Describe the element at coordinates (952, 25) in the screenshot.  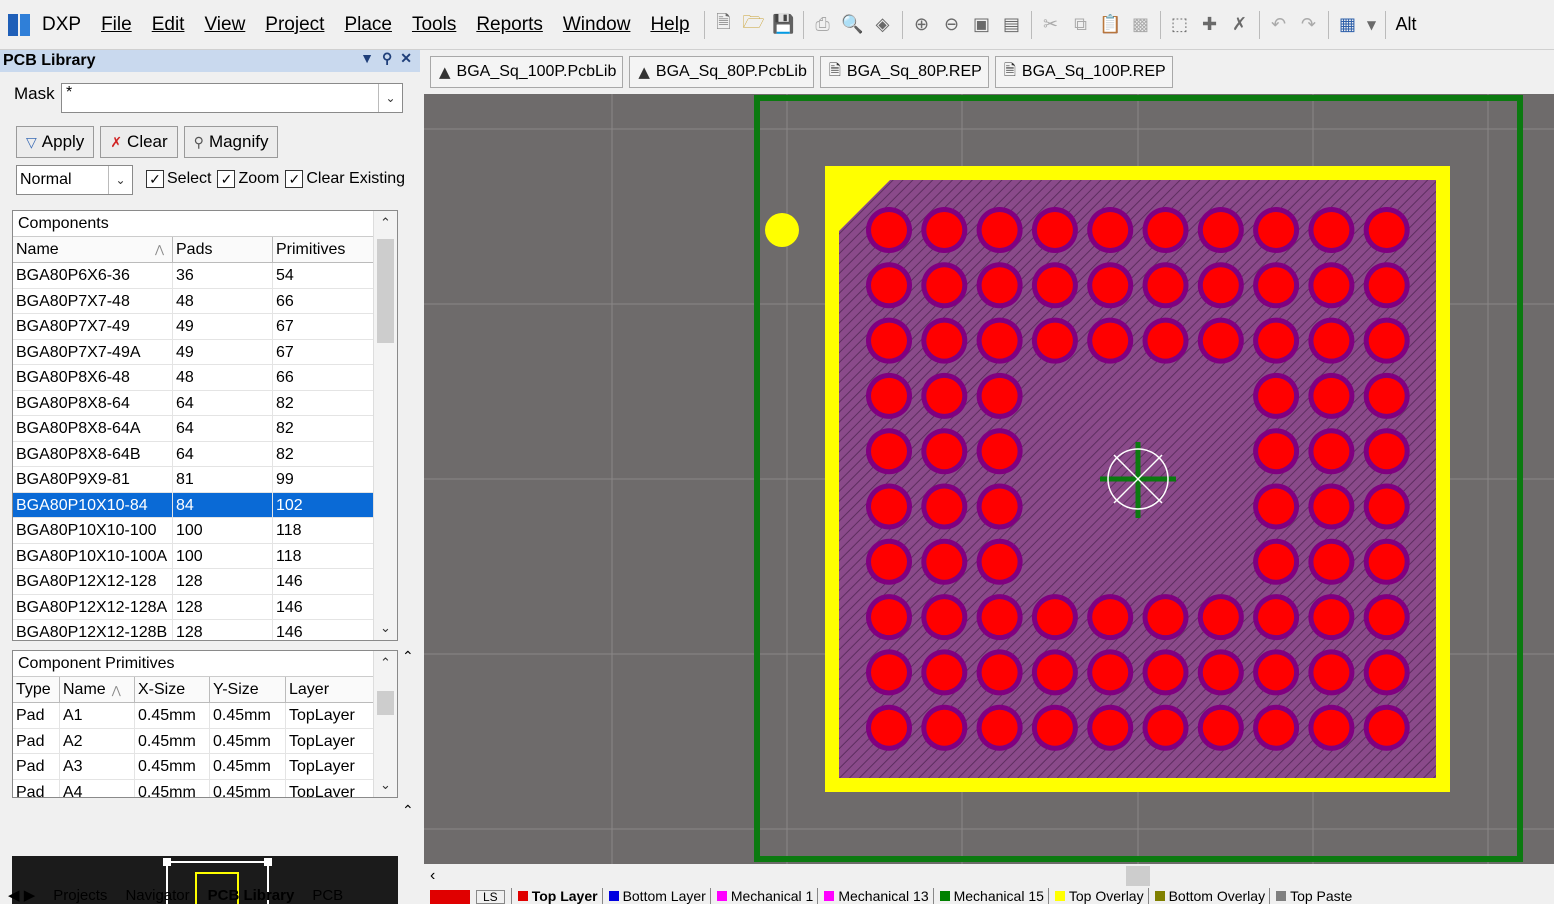
I see `zoom-out-icon: ⊖` at that location.